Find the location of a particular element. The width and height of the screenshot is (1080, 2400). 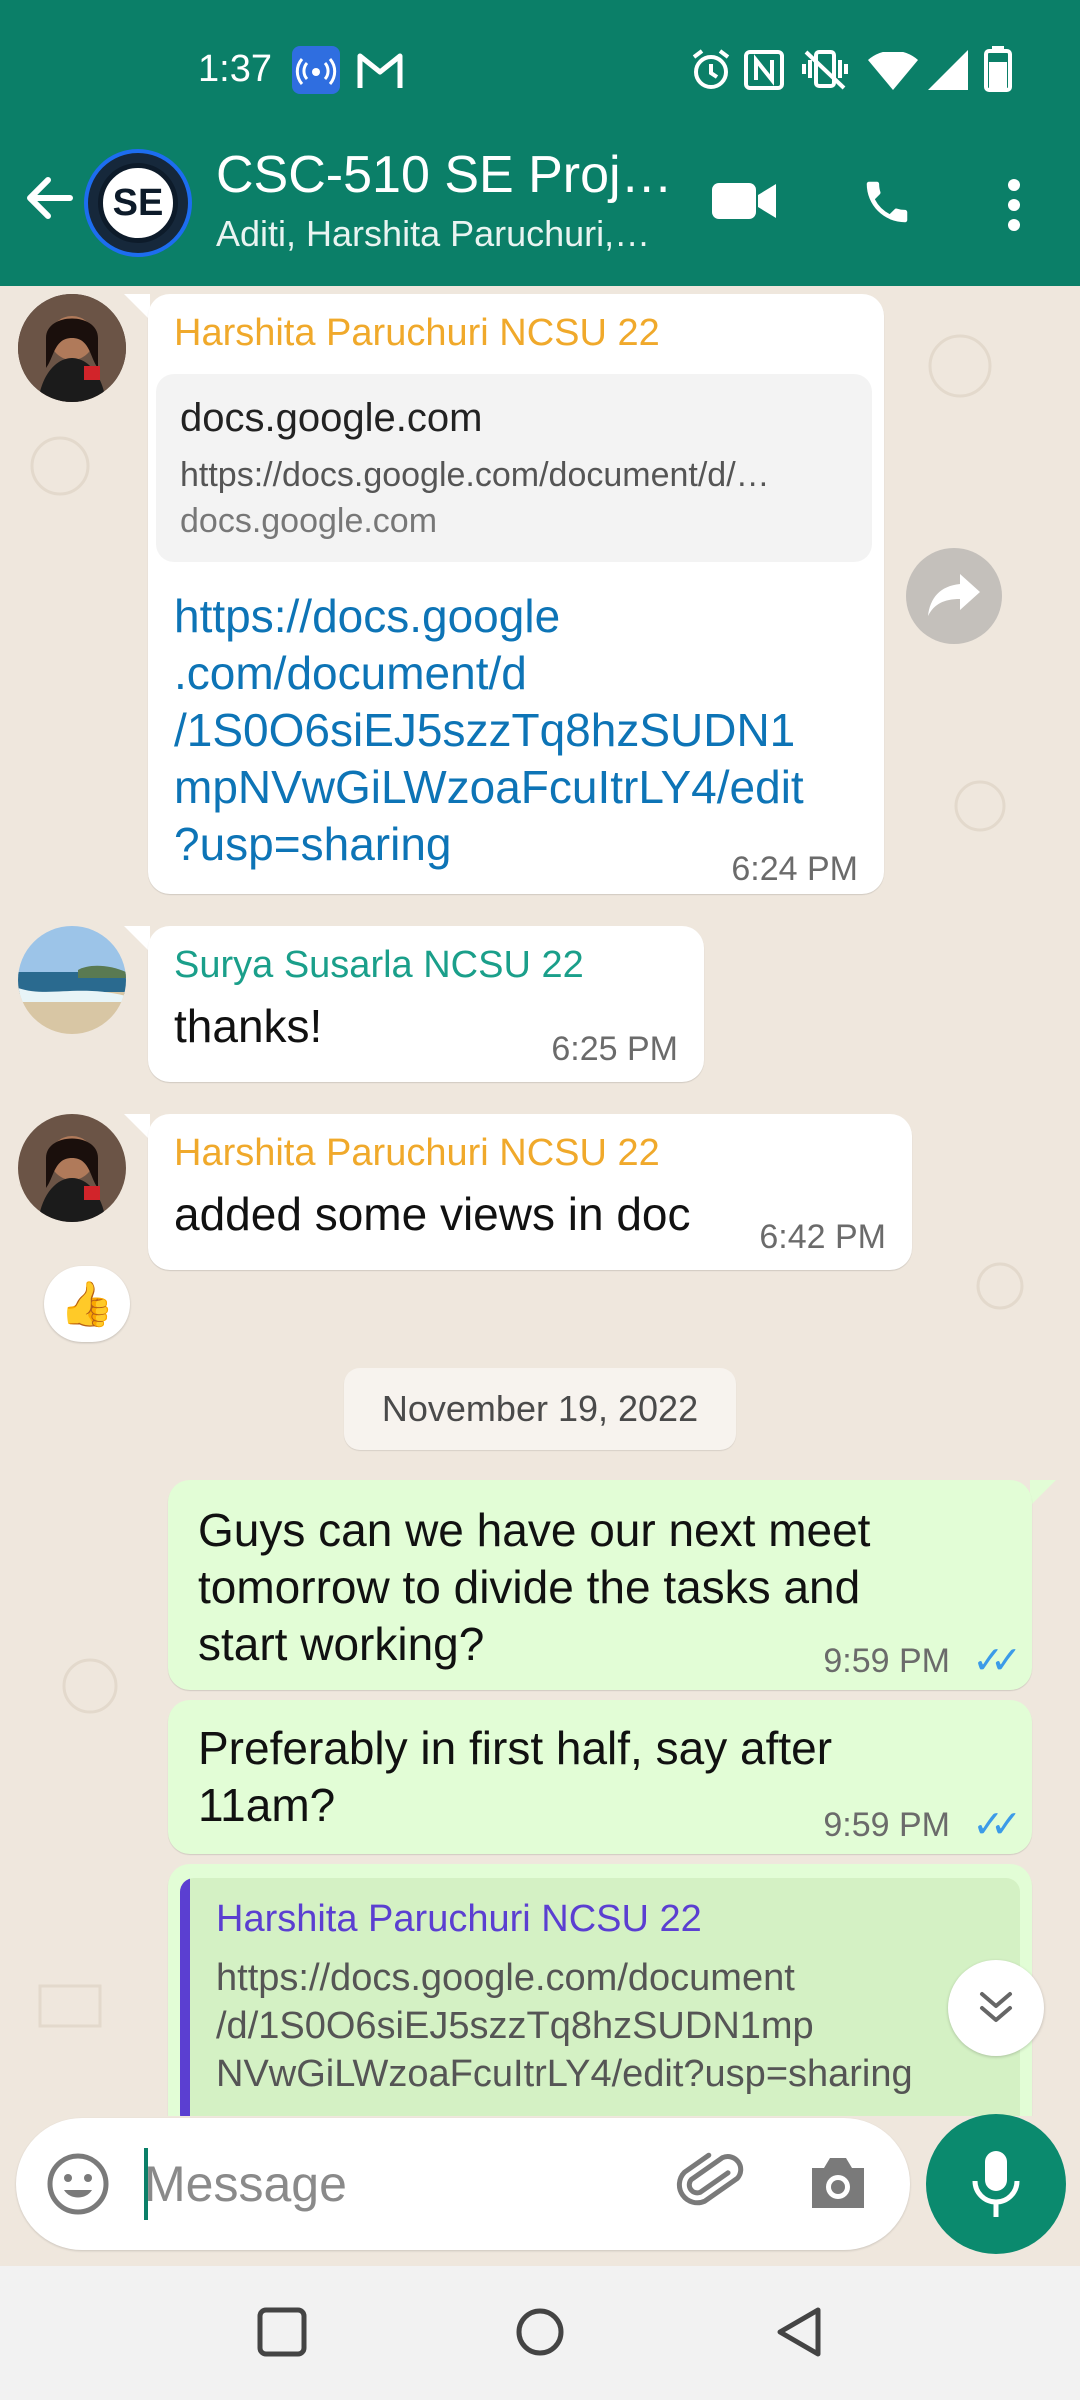

double-chevron-down-icon is located at coordinates (996, 2007).